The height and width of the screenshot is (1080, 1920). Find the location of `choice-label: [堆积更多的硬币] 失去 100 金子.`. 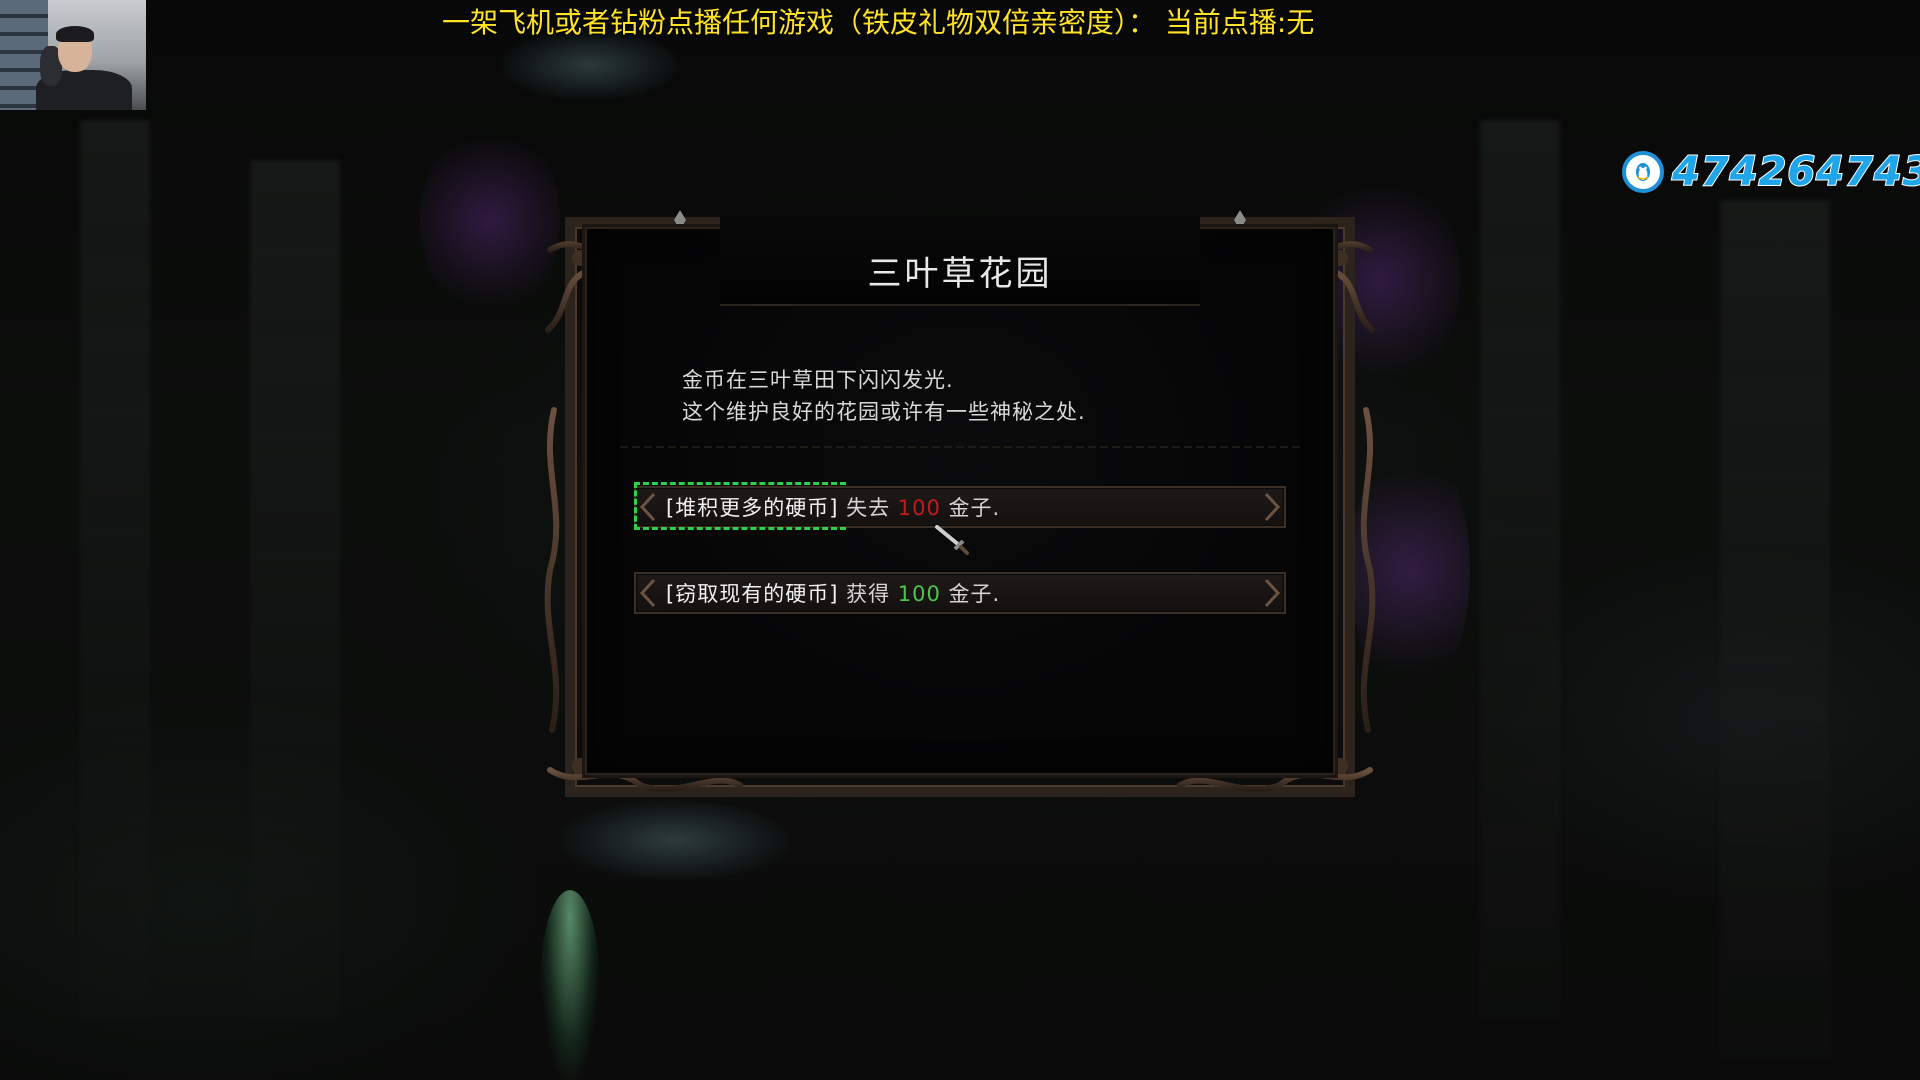

choice-label: [堆积更多的硬币] 失去 100 金子. is located at coordinates (833, 508).